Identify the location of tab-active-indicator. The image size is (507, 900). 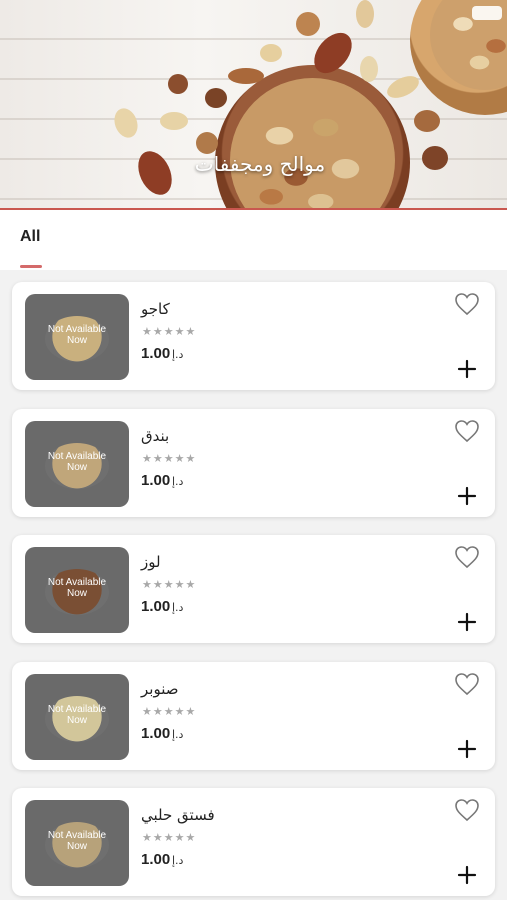
(31, 266).